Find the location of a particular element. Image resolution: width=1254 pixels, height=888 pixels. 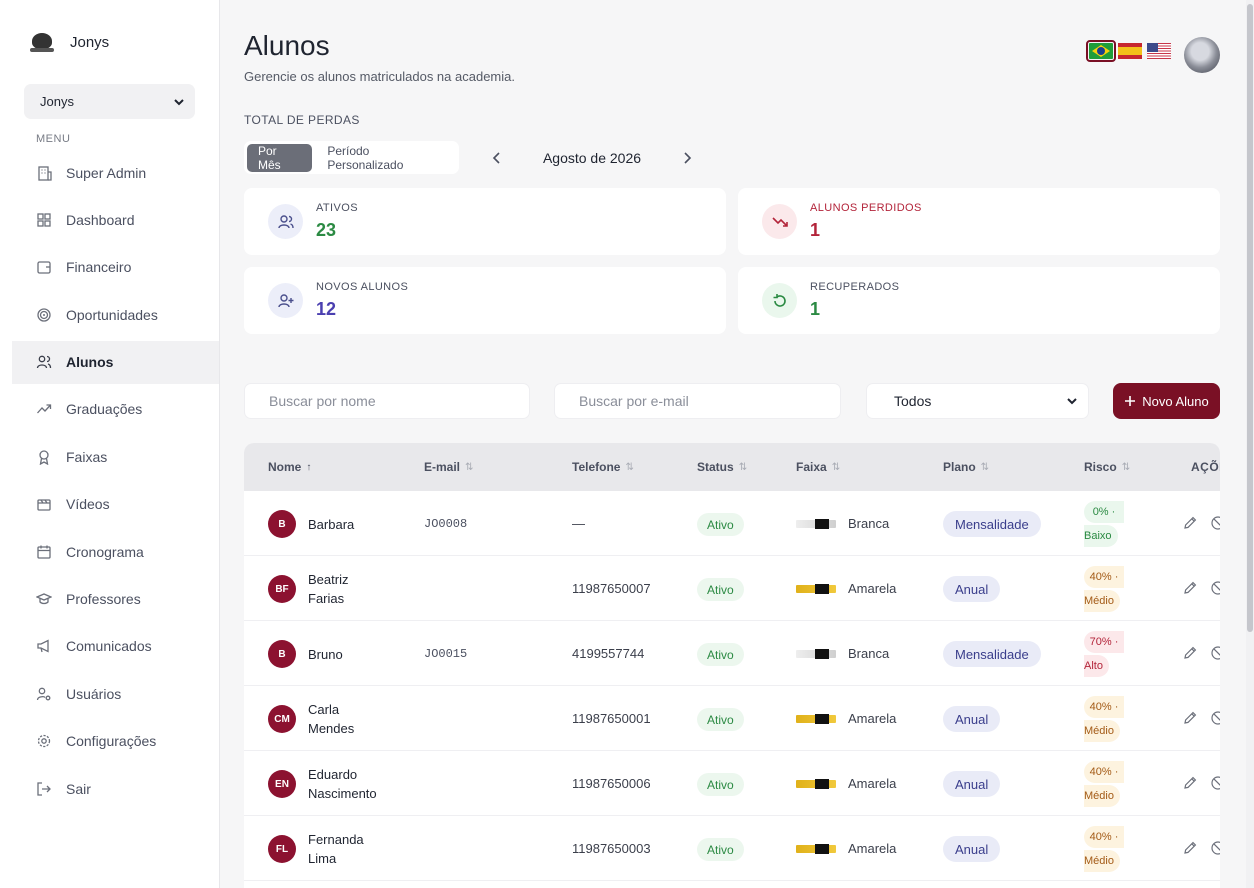

status-filter-select: Todos is located at coordinates (977, 401).